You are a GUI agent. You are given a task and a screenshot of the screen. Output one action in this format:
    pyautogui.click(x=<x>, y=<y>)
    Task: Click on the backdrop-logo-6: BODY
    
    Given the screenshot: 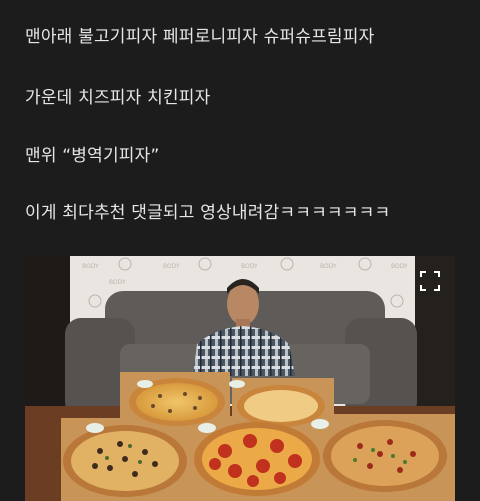 What is the action you would take?
    pyautogui.click(x=399, y=266)
    